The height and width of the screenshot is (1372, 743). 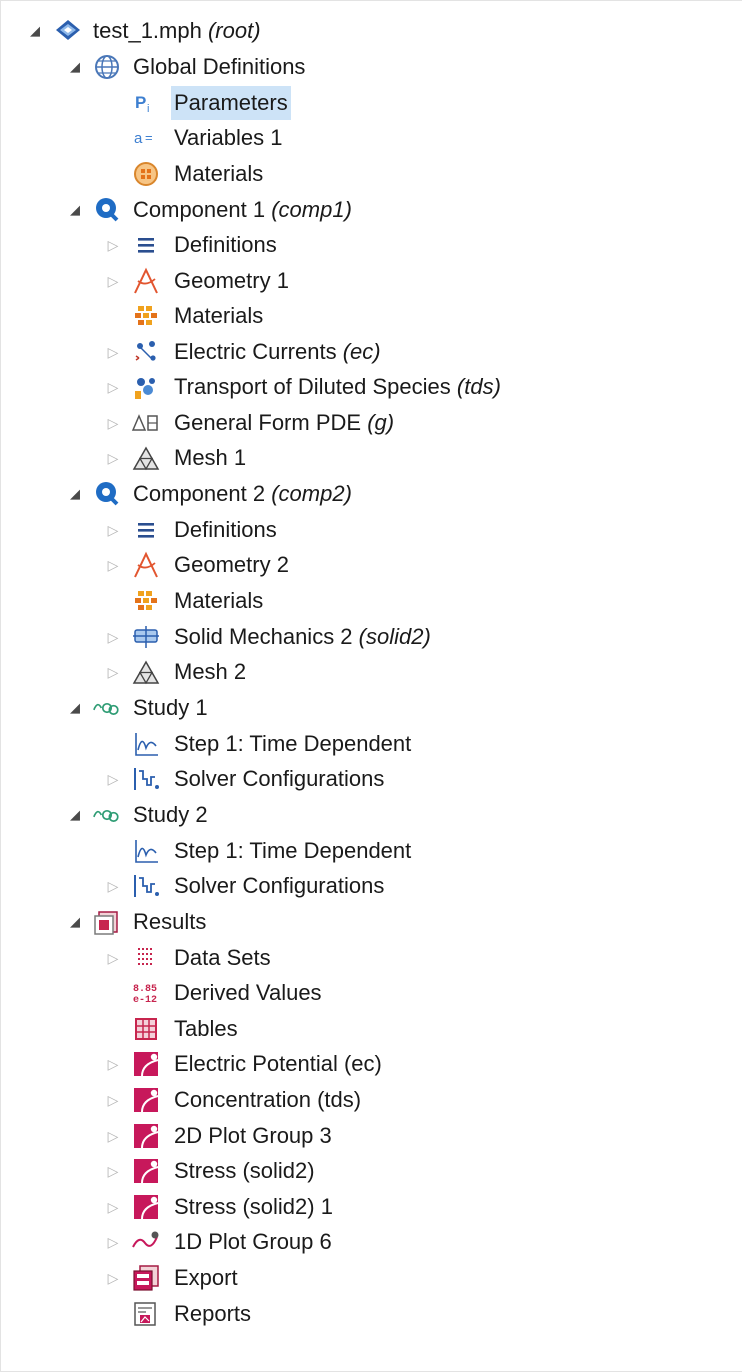 I want to click on tree-node-label: Mesh 2, so click(x=210, y=672).